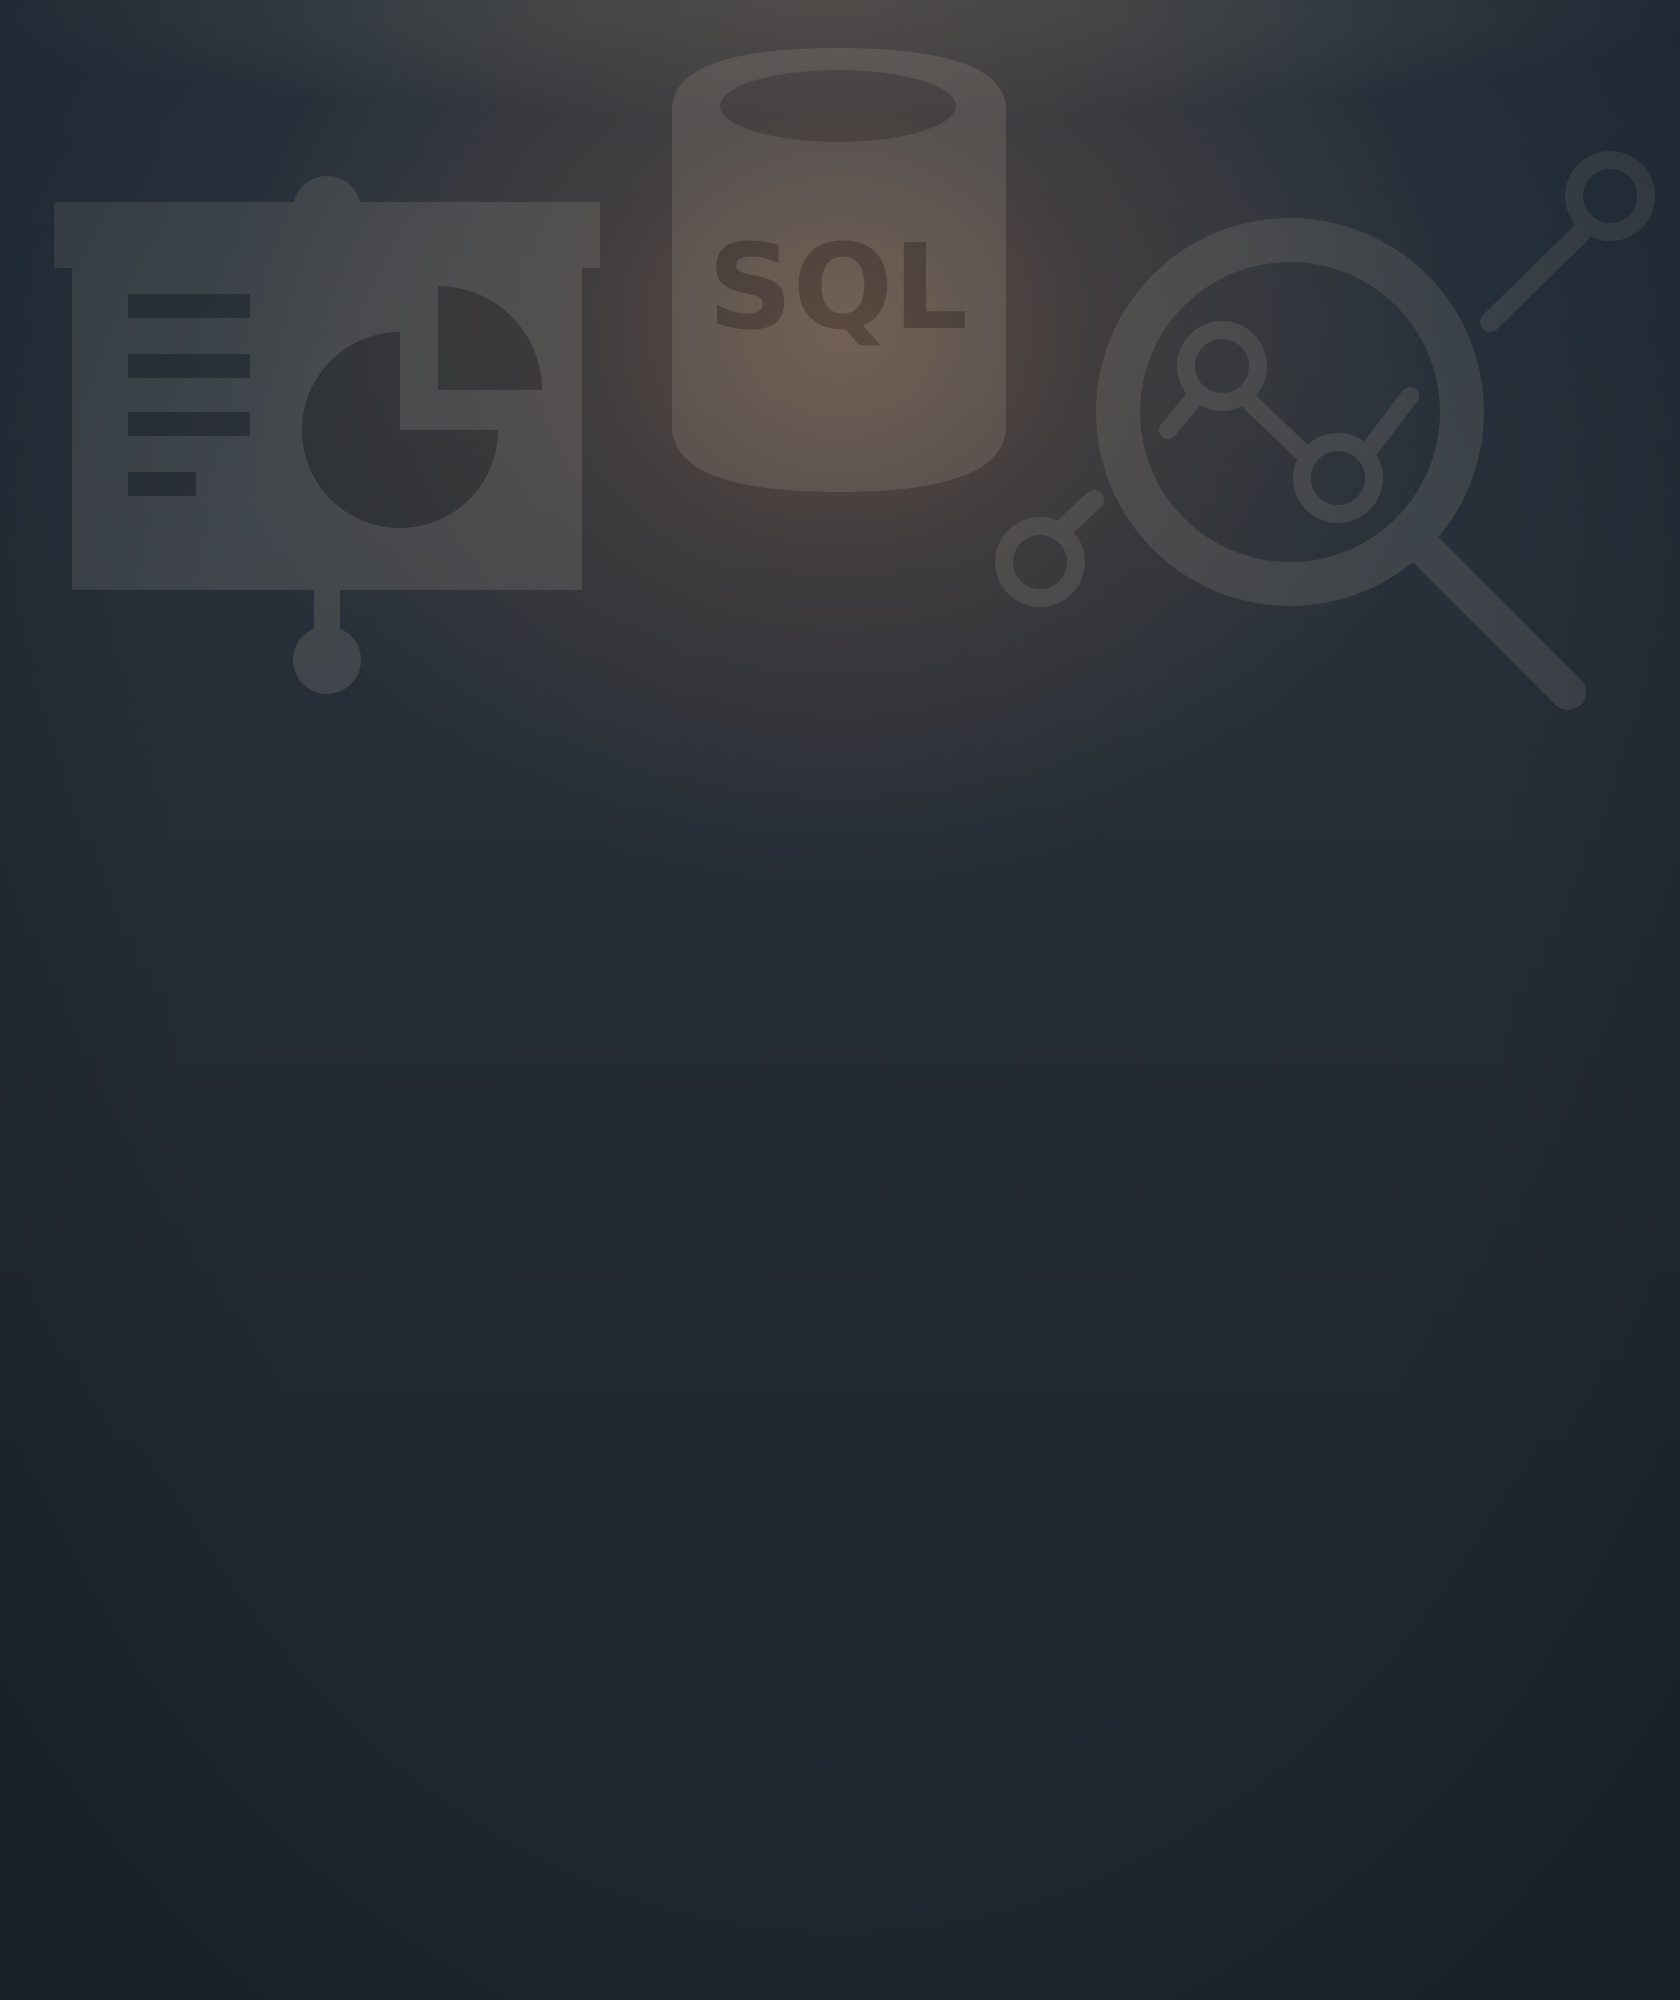  Describe the element at coordinates (838, 287) in the screenshot. I see `database-label: SQL` at that location.